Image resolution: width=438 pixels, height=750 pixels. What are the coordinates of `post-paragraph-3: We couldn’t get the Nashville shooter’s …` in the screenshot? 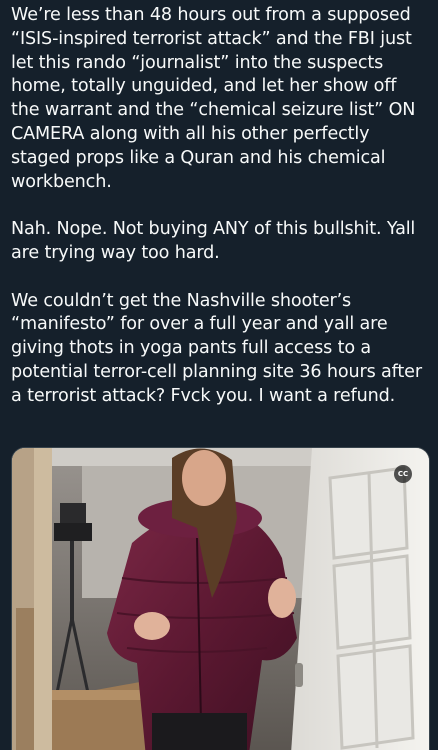 It's located at (216, 348).